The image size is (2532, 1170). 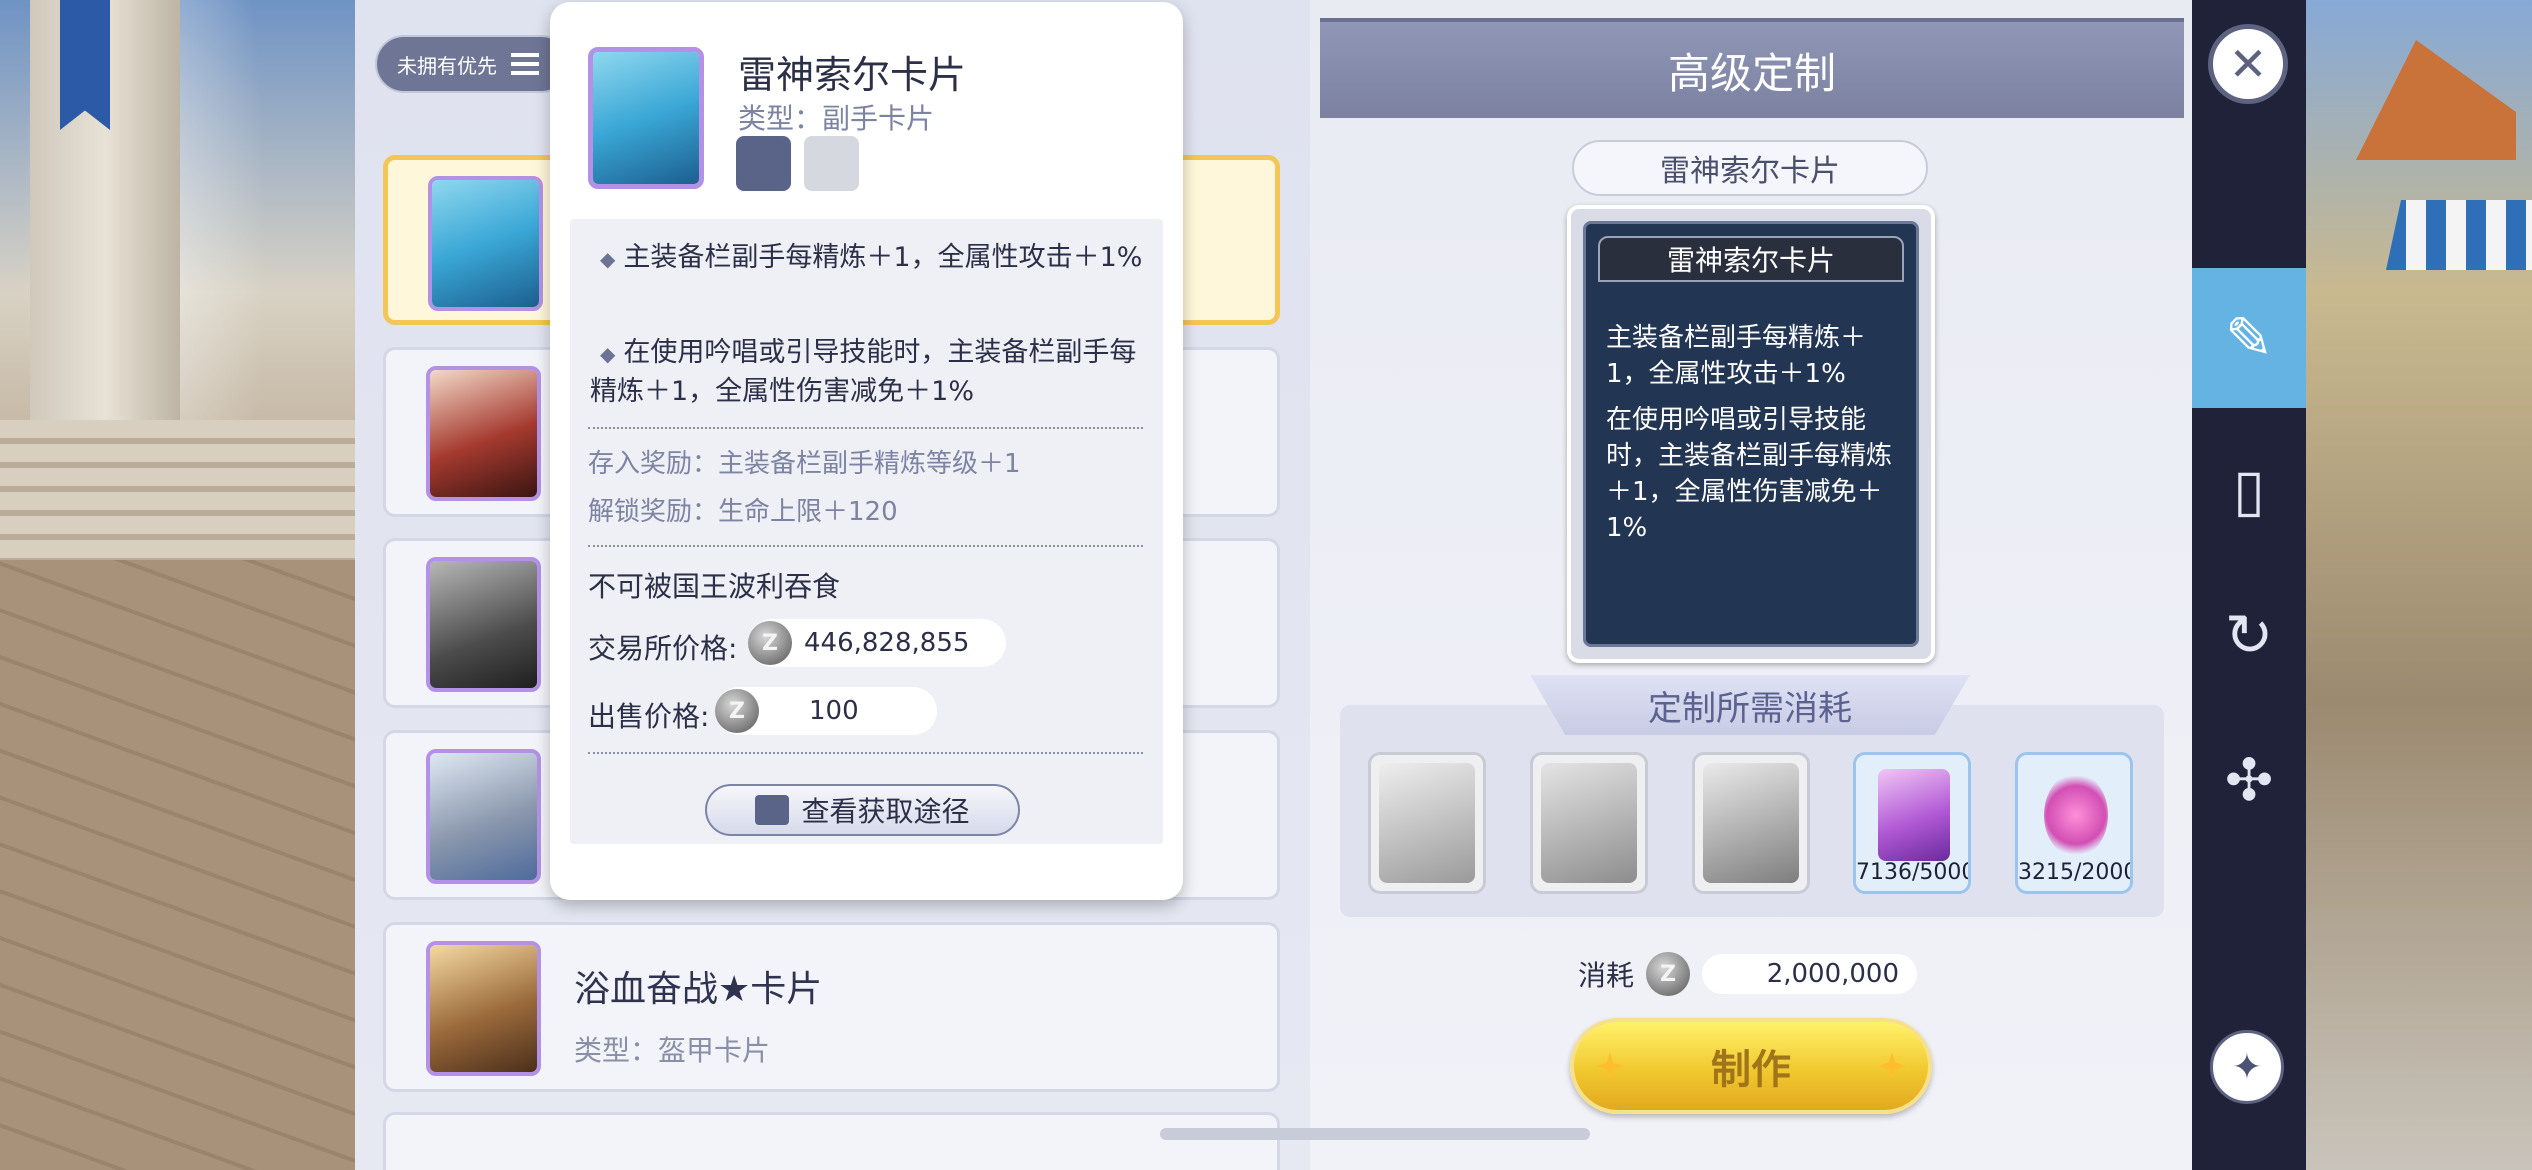 I want to click on sell-price-pill: Z 100, so click(x=826, y=711).